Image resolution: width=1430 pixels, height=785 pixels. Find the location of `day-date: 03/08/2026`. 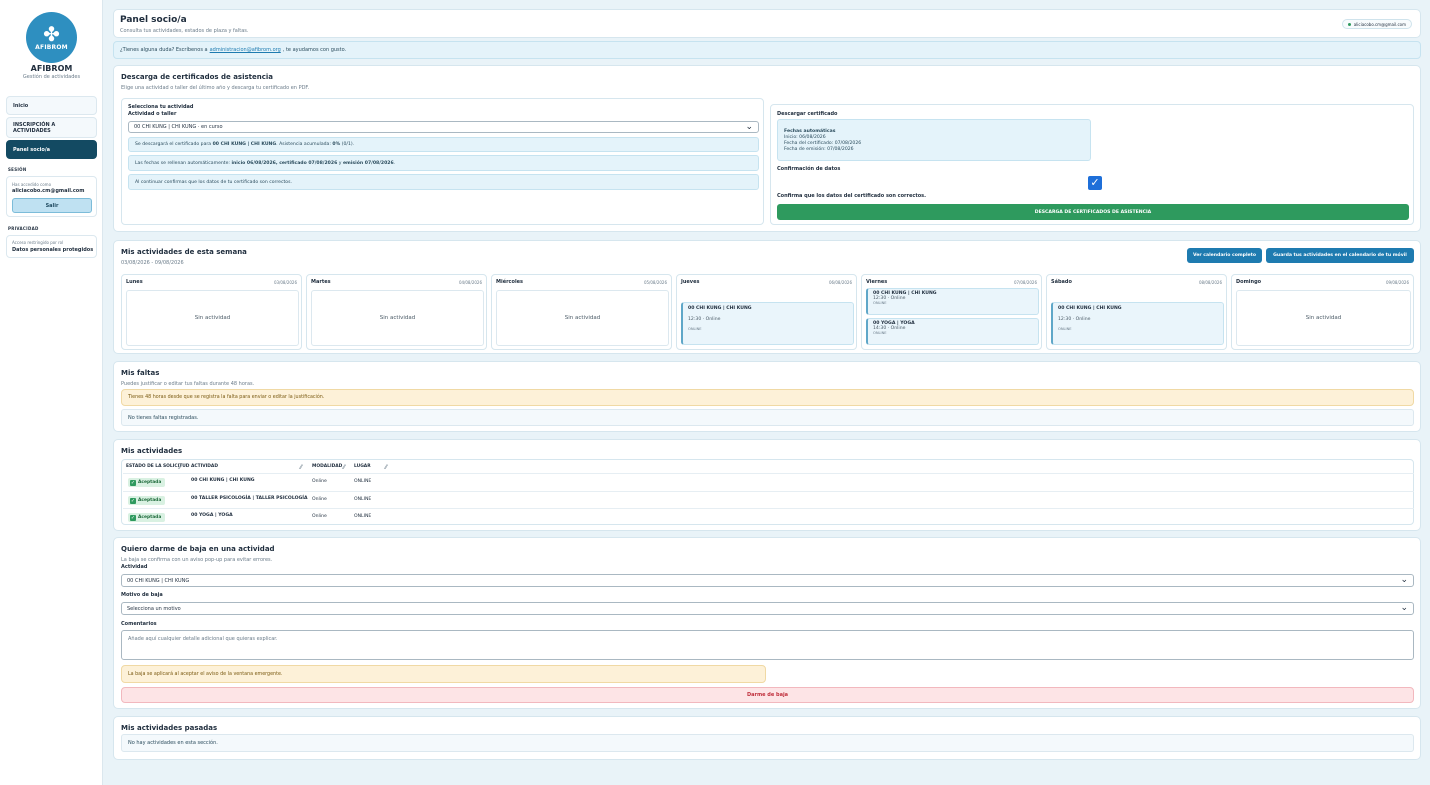

day-date: 03/08/2026 is located at coordinates (285, 282).